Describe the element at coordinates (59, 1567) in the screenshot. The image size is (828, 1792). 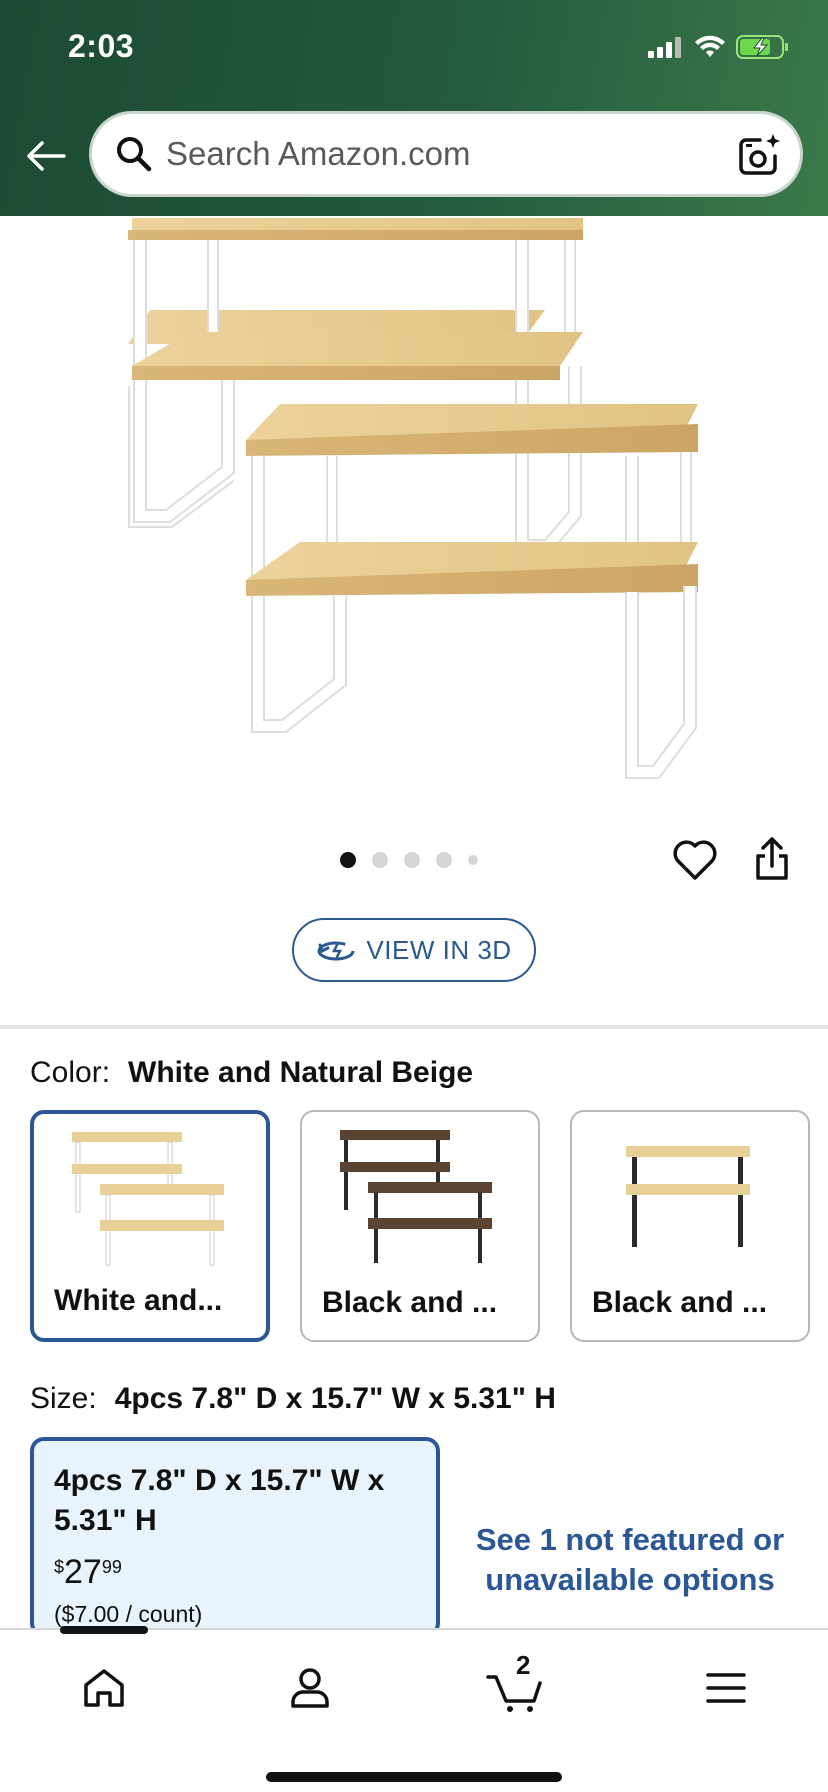
I see `price-symbol: $` at that location.